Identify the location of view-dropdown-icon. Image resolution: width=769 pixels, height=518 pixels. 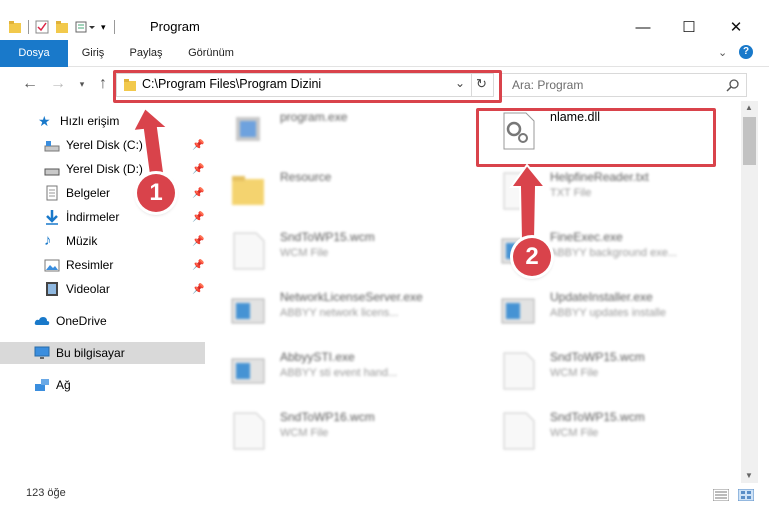
(86, 27).